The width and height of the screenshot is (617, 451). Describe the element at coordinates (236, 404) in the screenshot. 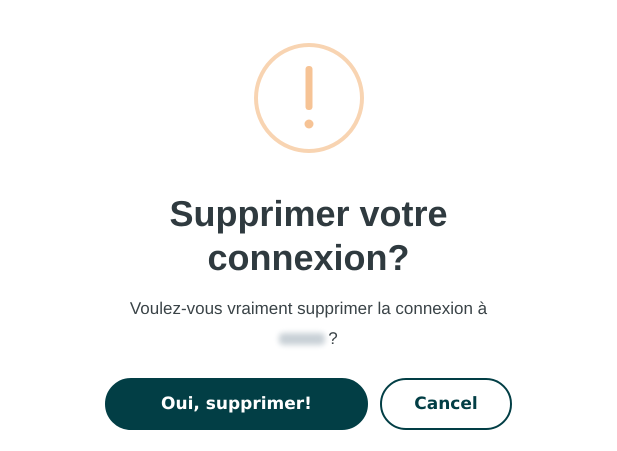

I see `confirm-button: Oui, supprimer!` at that location.